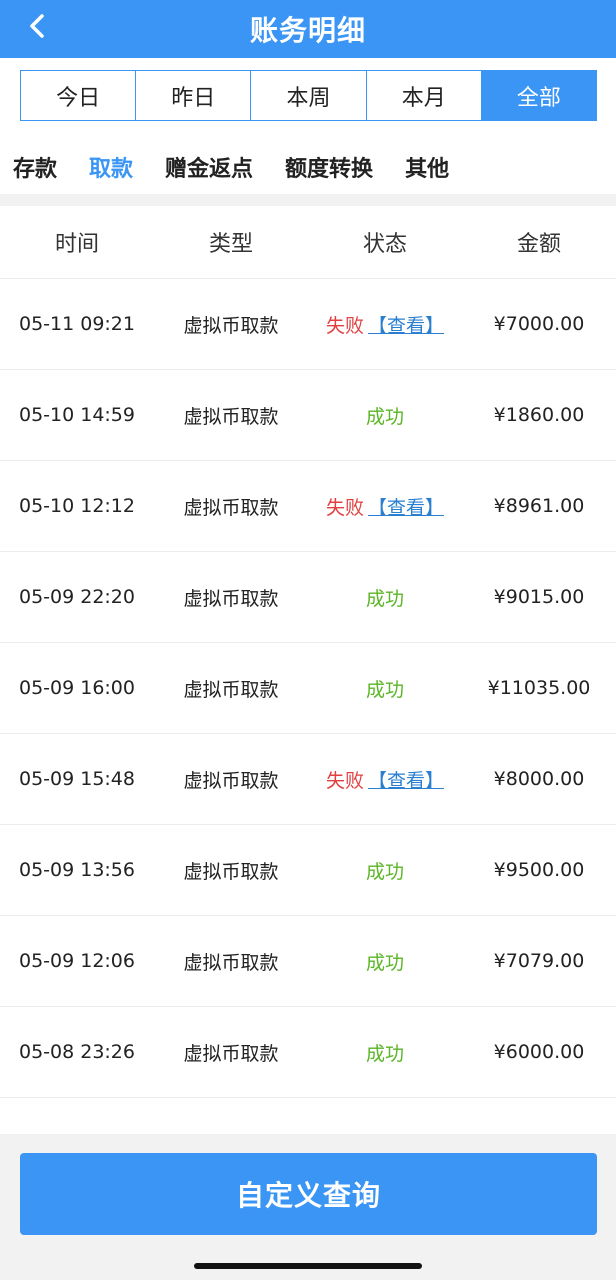  I want to click on custom-query-button: 自定义查询, so click(308, 1194).